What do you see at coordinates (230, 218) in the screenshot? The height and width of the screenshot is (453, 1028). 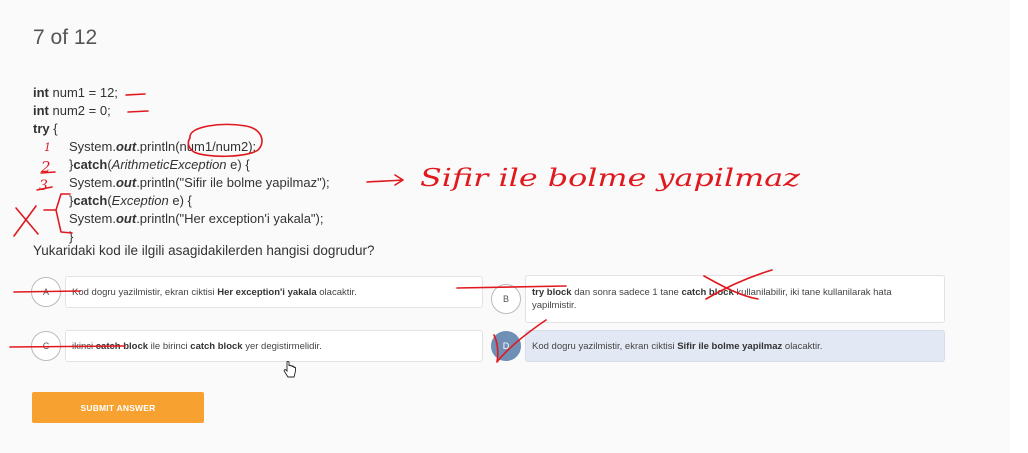 I see `code-text: .println("Her exception'i yakala");` at bounding box center [230, 218].